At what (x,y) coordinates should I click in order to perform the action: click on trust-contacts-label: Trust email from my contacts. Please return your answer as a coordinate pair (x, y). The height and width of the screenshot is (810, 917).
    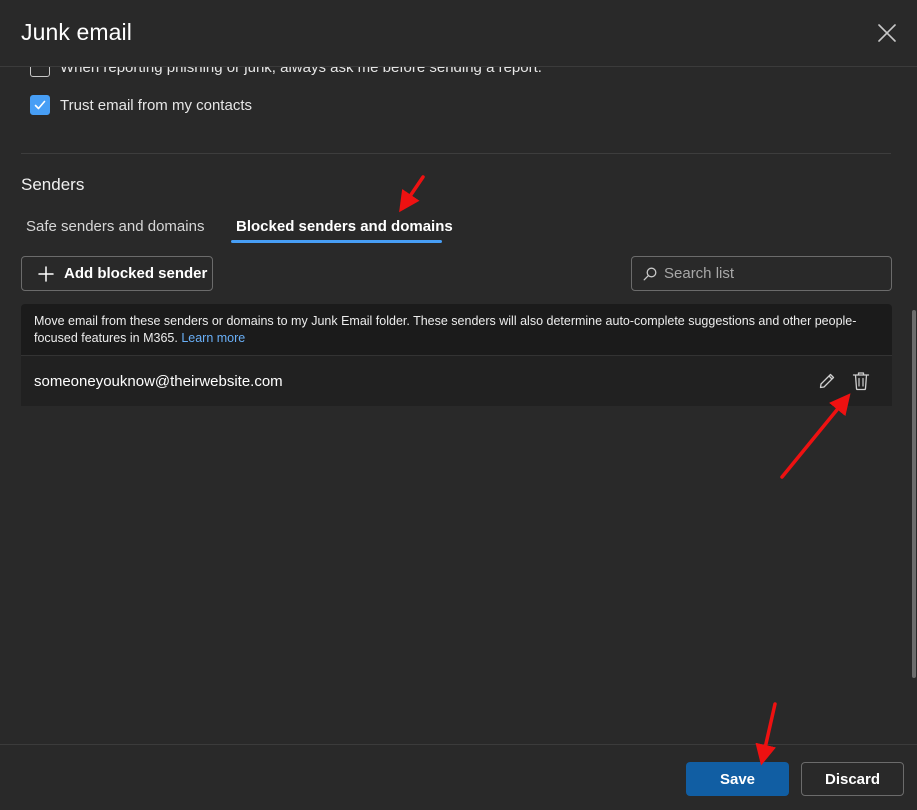
    Looking at the image, I should click on (156, 105).